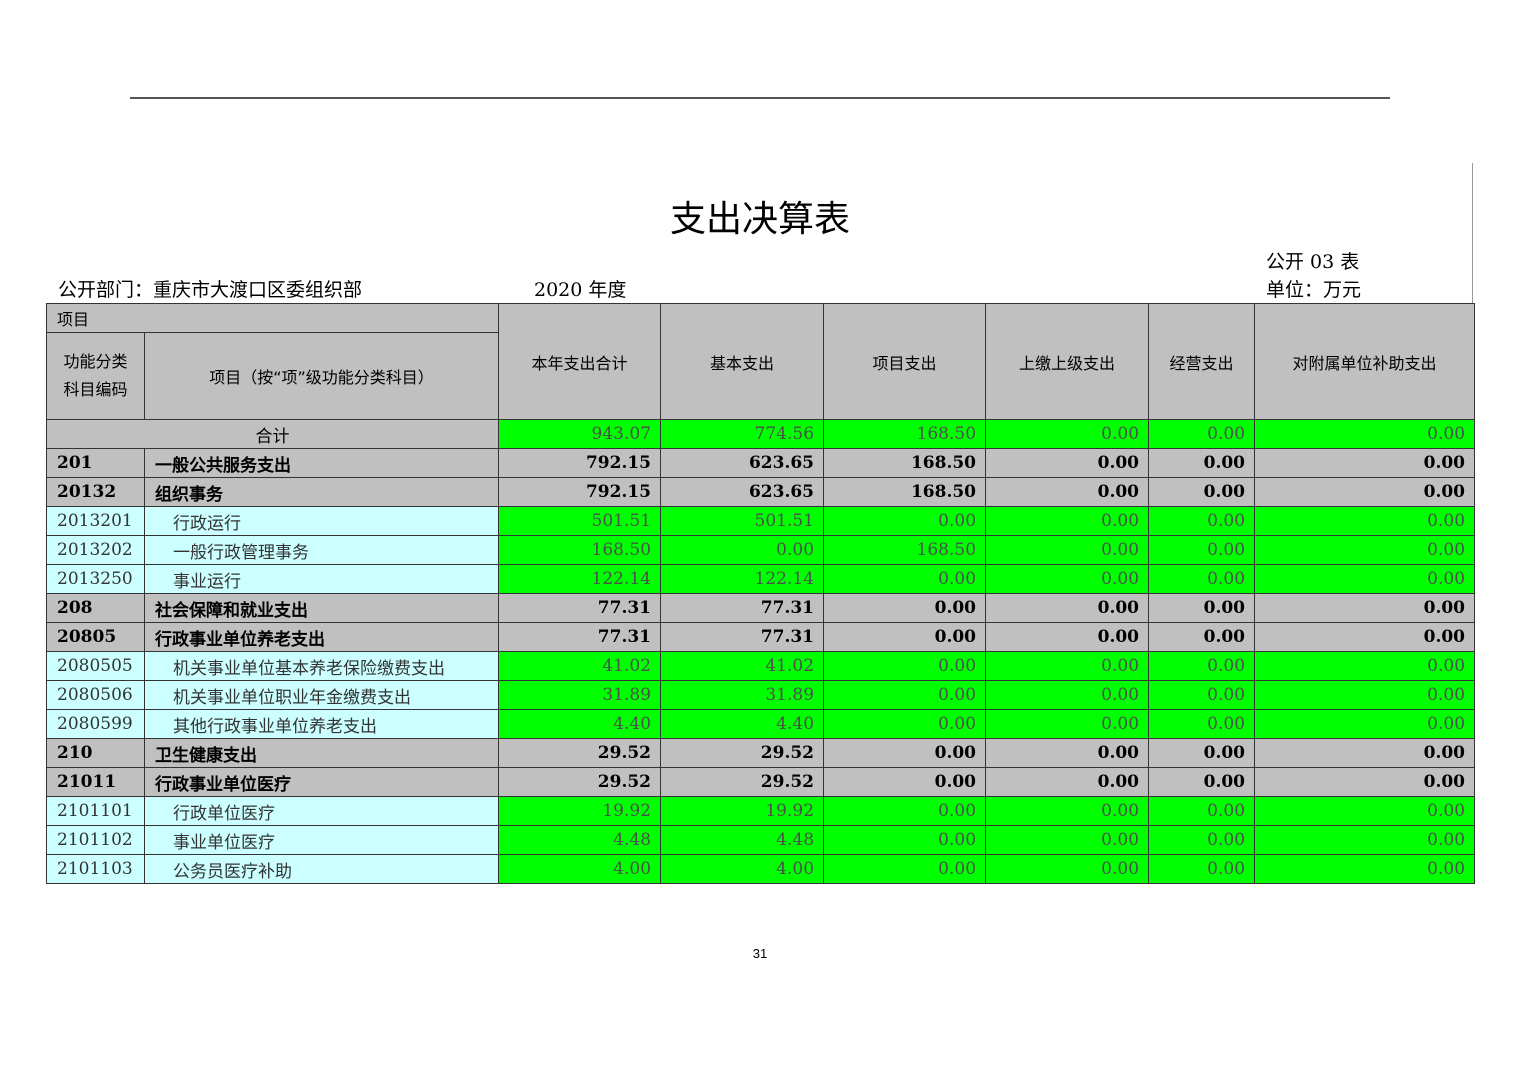 The image size is (1520, 1074). Describe the element at coordinates (1202, 361) in the screenshot. I see `header-business: 经营支出` at that location.